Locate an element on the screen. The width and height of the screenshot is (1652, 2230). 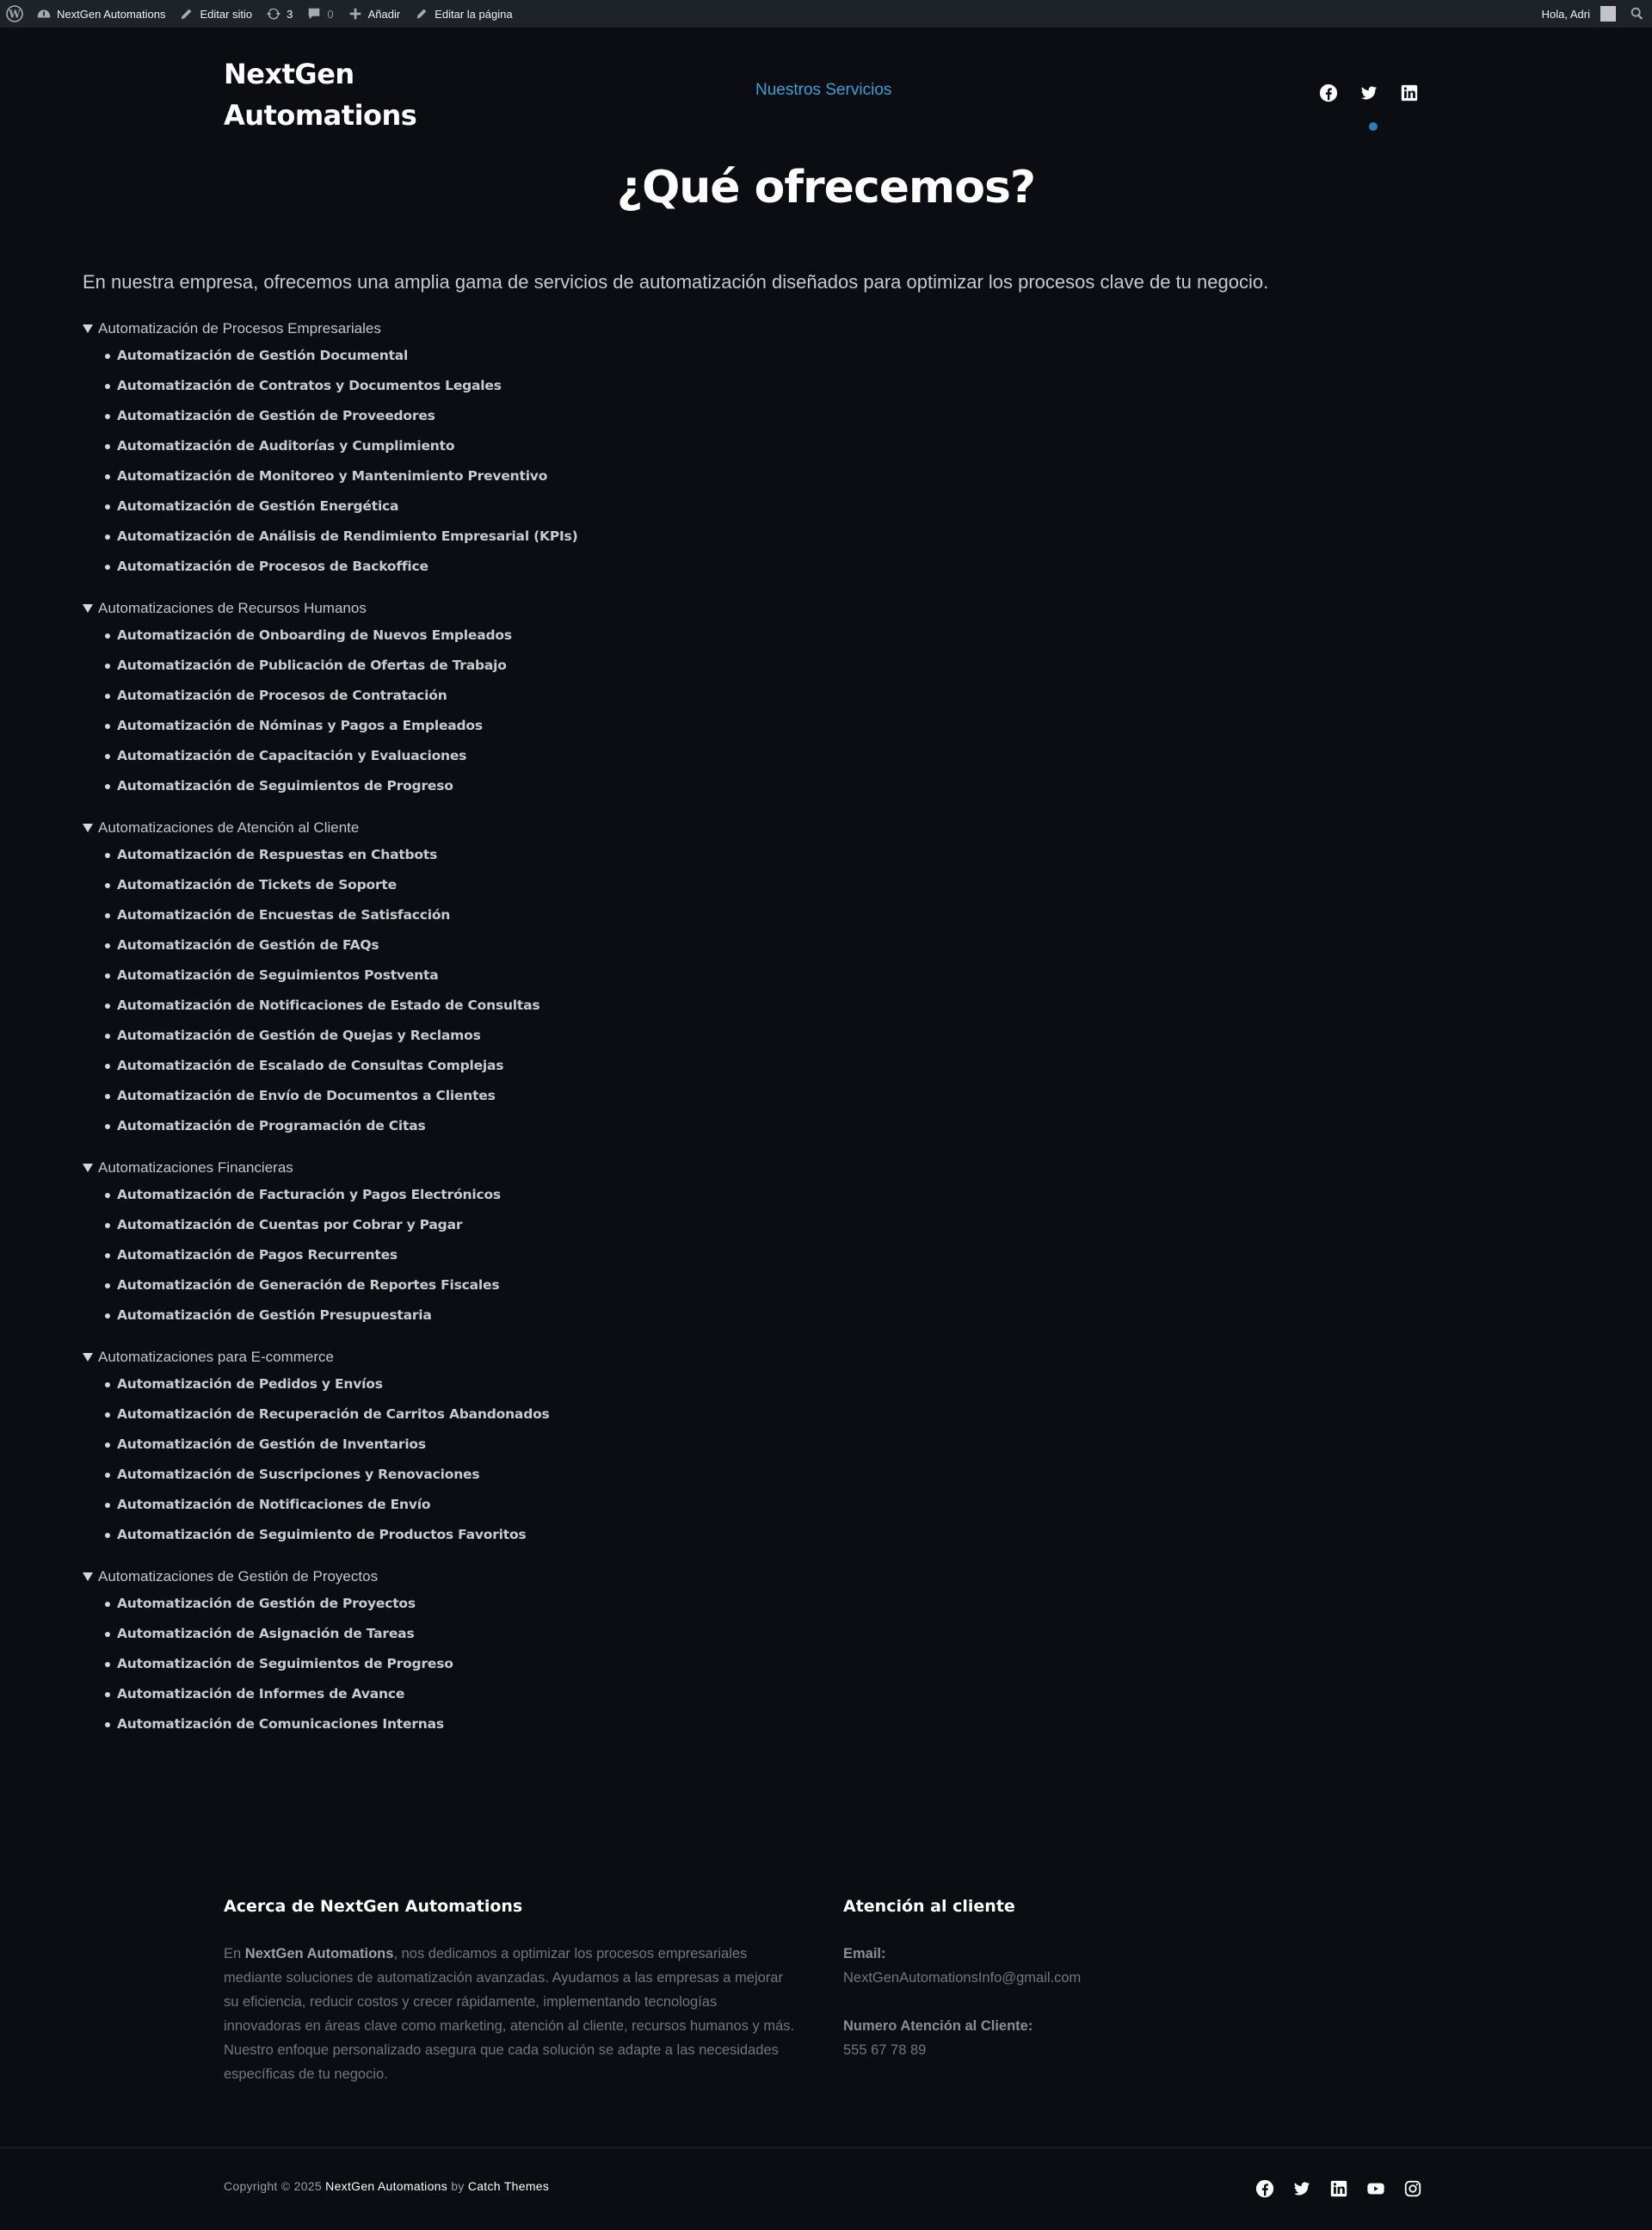
comment-icon is located at coordinates (314, 14).